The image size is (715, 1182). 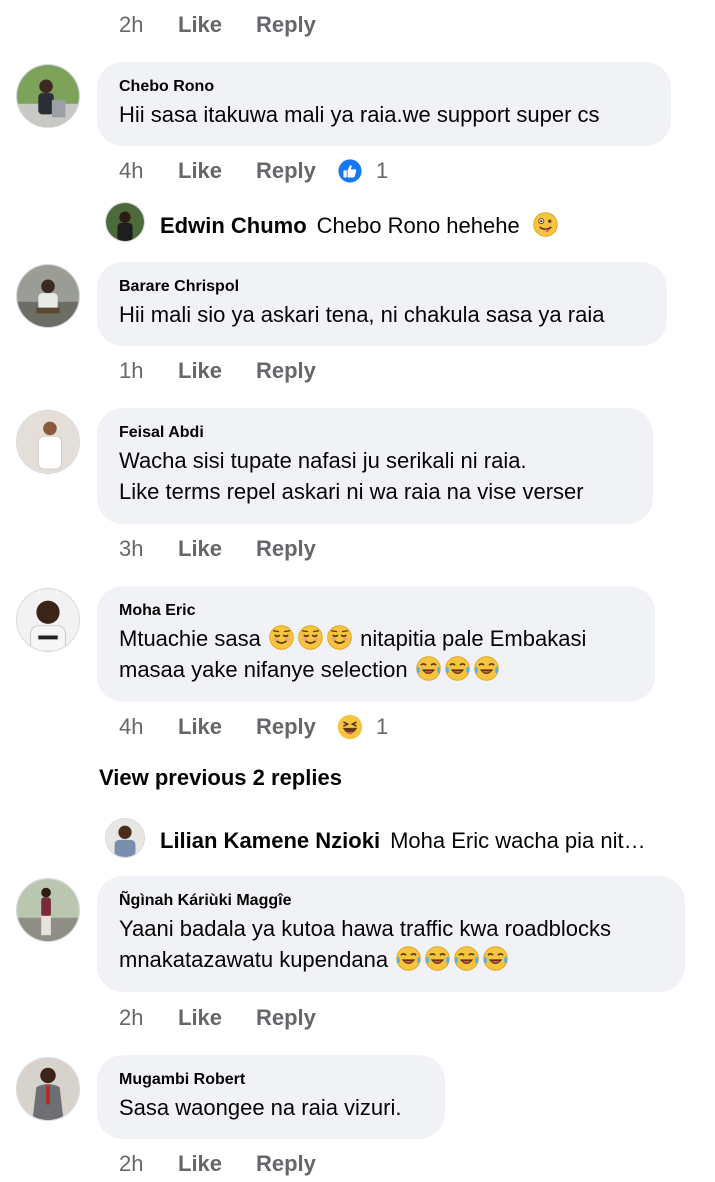 I want to click on commenter-name: Mugambi Robert, so click(x=271, y=1080).